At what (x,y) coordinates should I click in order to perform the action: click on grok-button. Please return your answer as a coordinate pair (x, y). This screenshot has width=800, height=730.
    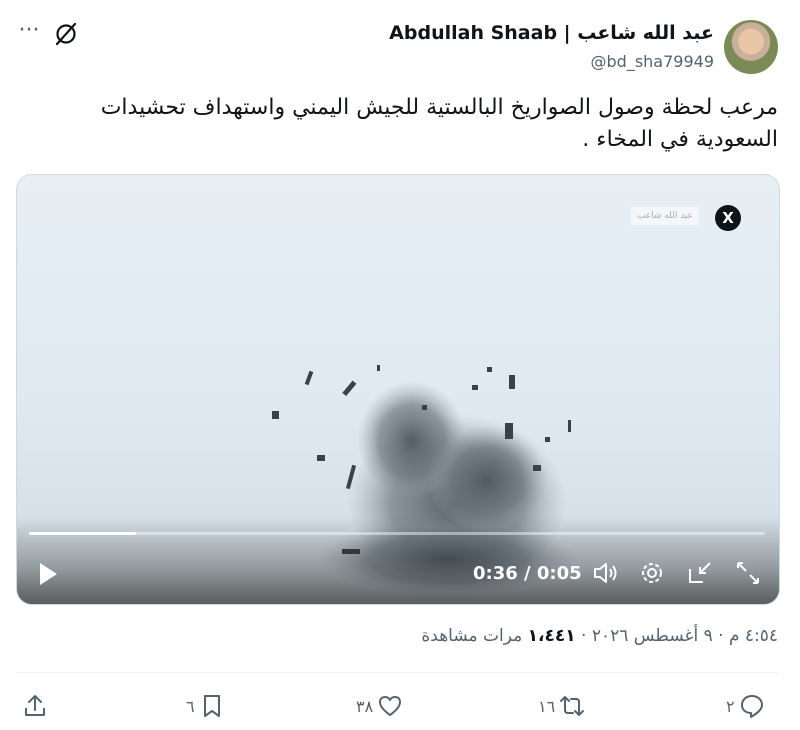
    Looking at the image, I should click on (66, 34).